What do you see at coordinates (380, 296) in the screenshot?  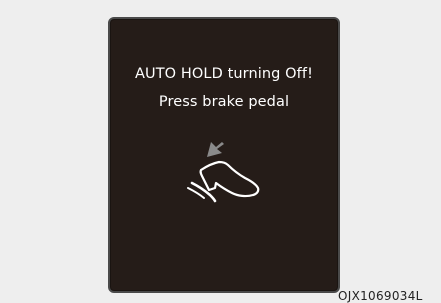 I see `image-reference-code: OJX1069034L` at bounding box center [380, 296].